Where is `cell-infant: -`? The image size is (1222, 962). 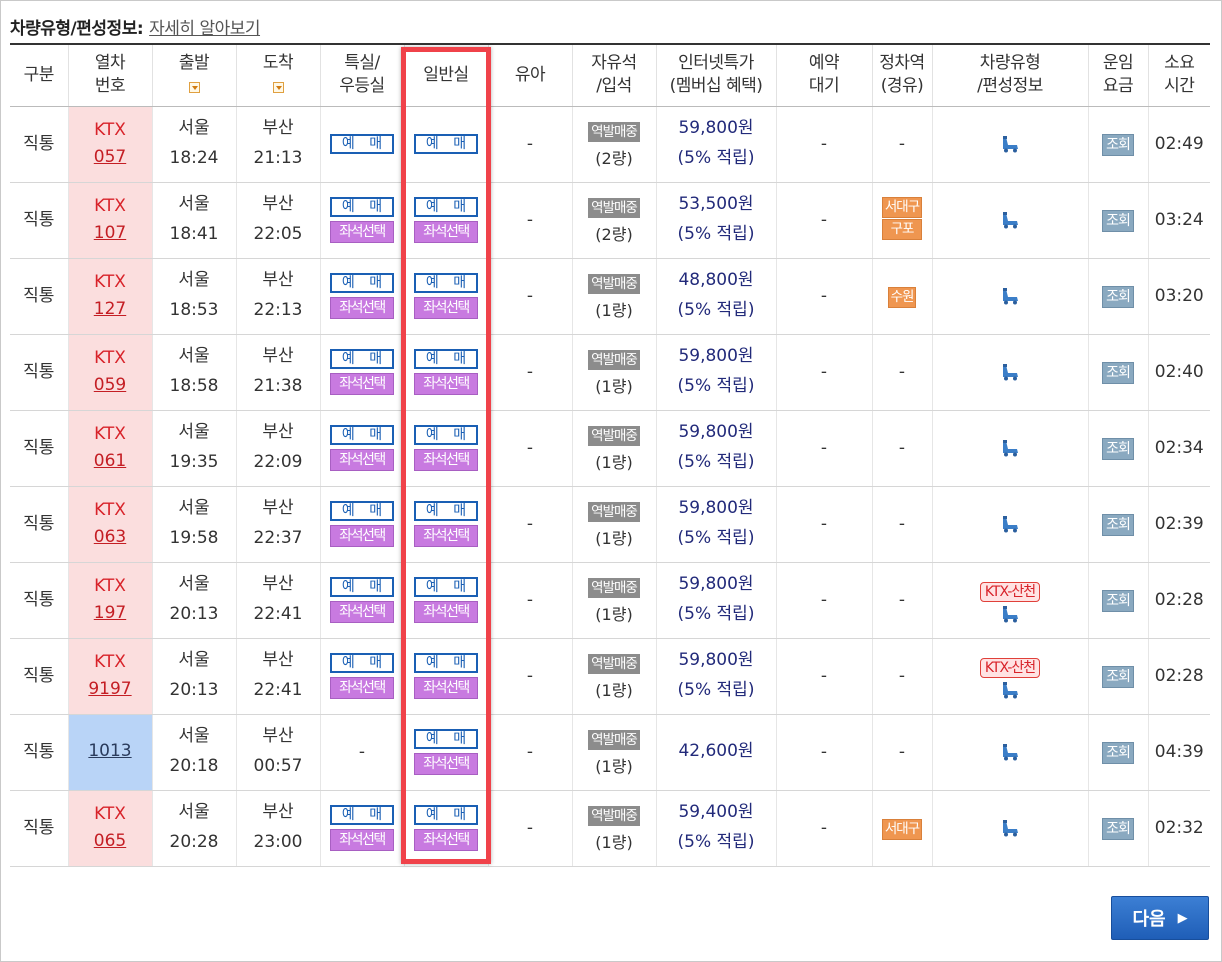 cell-infant: - is located at coordinates (529, 752).